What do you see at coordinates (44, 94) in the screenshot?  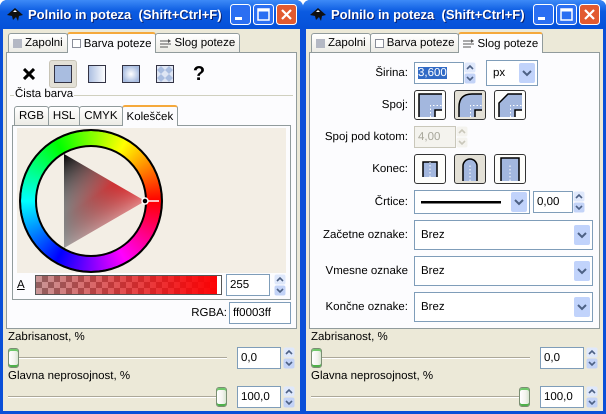 I see `group-label: Čista barva` at bounding box center [44, 94].